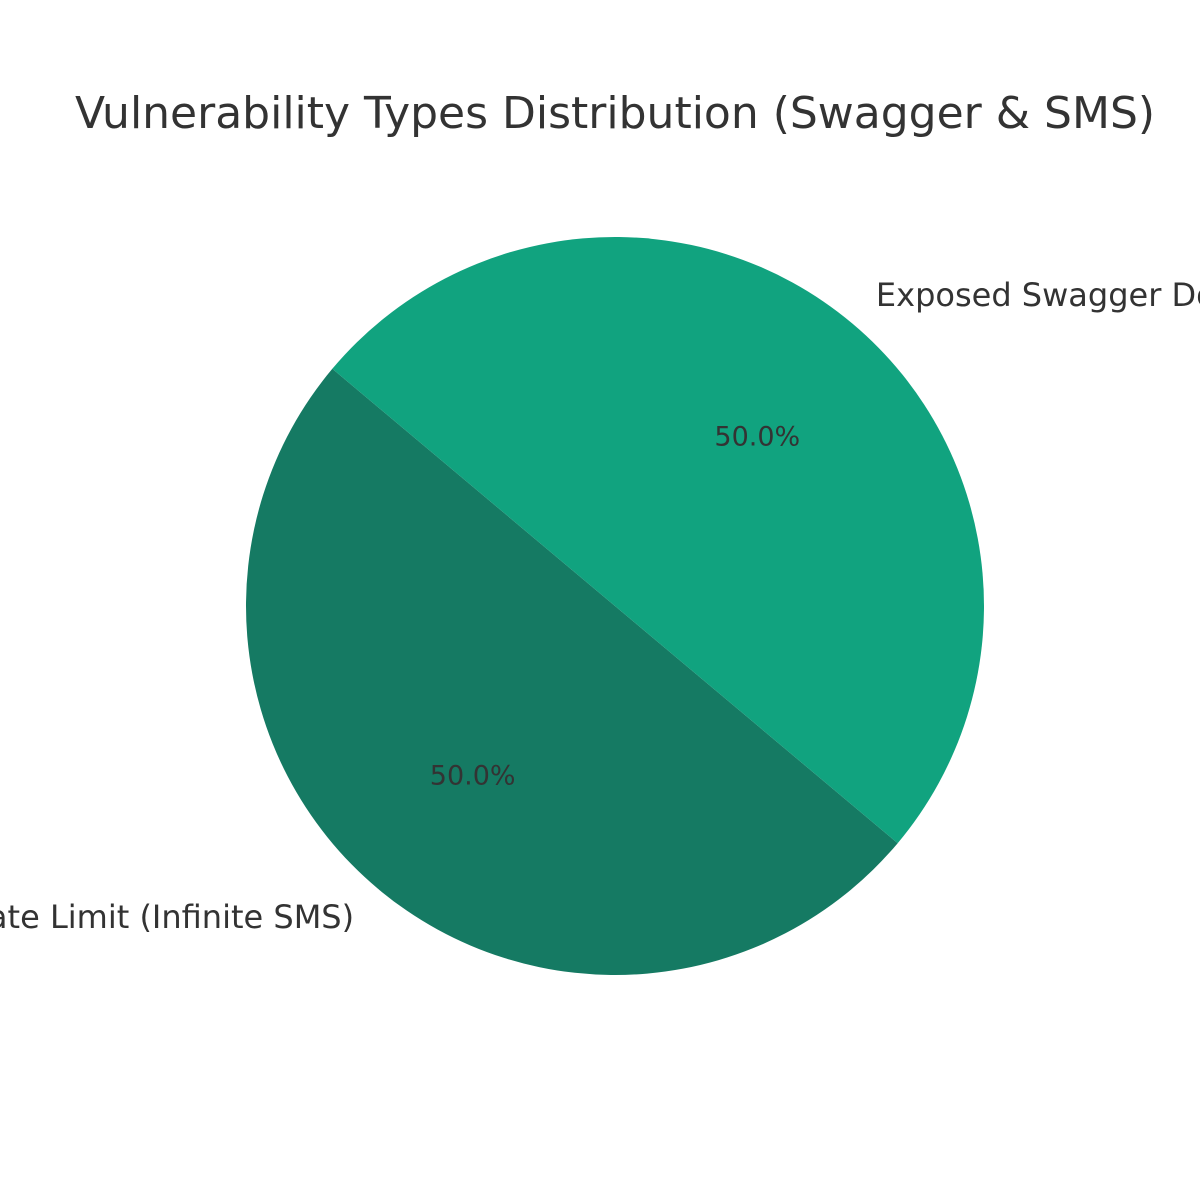 This screenshot has width=1200, height=1200. Describe the element at coordinates (1038, 295) in the screenshot. I see `pie-label-exposed-swagger-documentation: Exposed Swagger Documentation` at that location.